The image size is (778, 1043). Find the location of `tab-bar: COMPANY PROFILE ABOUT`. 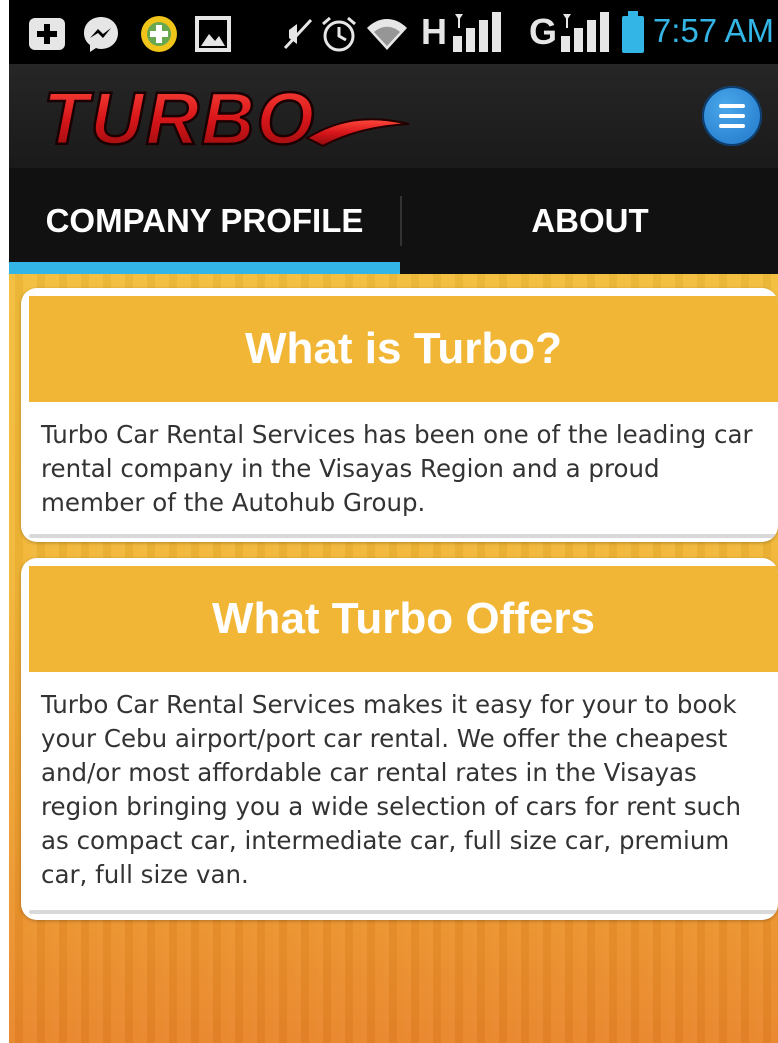

tab-bar: COMPANY PROFILE ABOUT is located at coordinates (393, 221).